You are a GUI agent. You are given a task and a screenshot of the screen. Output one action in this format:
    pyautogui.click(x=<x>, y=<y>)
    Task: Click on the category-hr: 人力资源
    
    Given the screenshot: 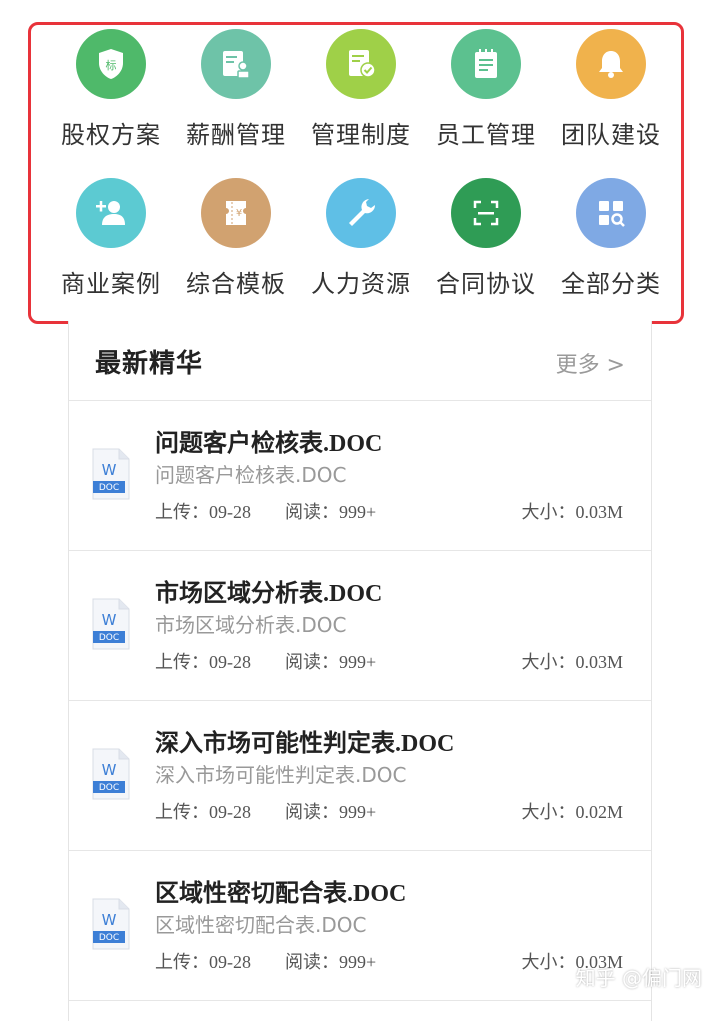 What is the action you would take?
    pyautogui.click(x=361, y=243)
    